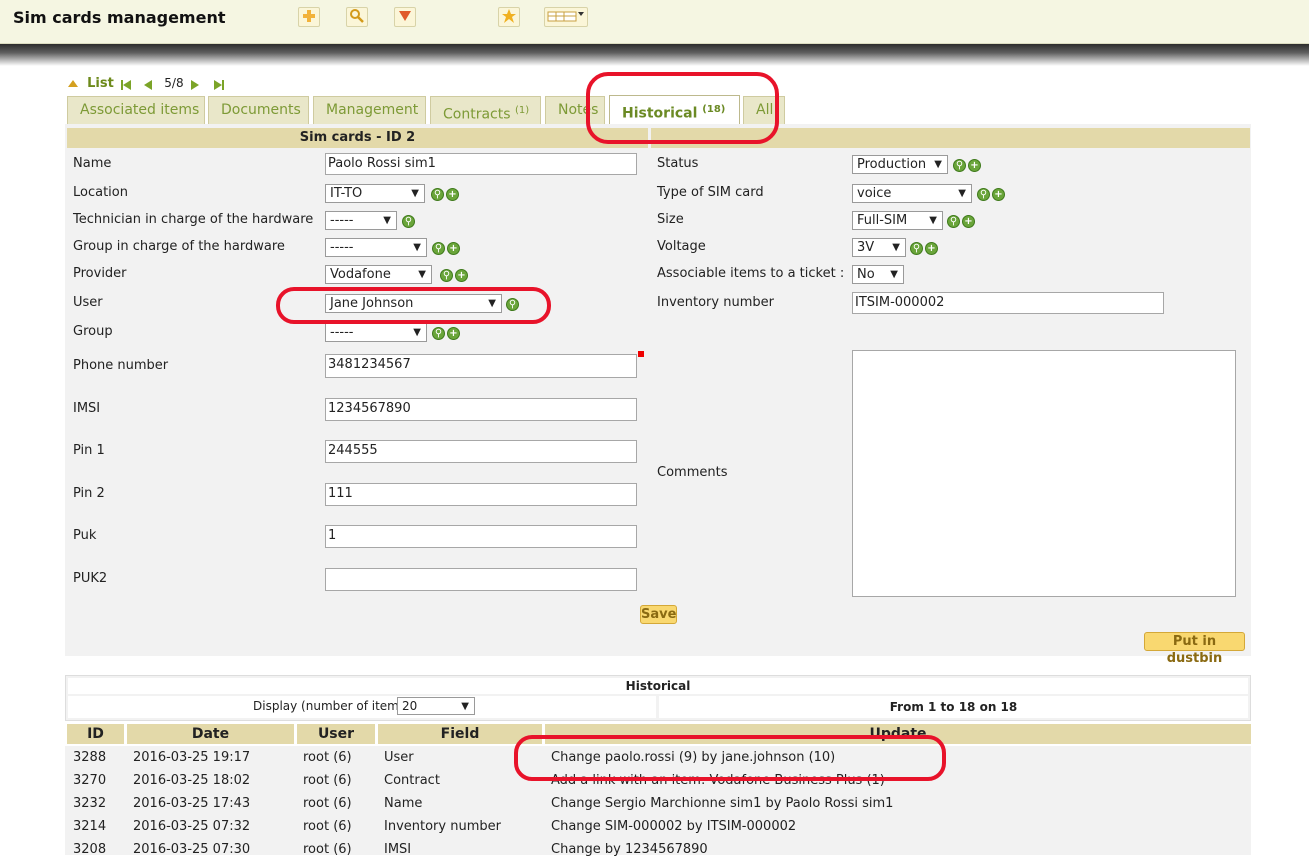 This screenshot has height=861, width=1309. Describe the element at coordinates (100, 83) in the screenshot. I see `list-link: List` at that location.